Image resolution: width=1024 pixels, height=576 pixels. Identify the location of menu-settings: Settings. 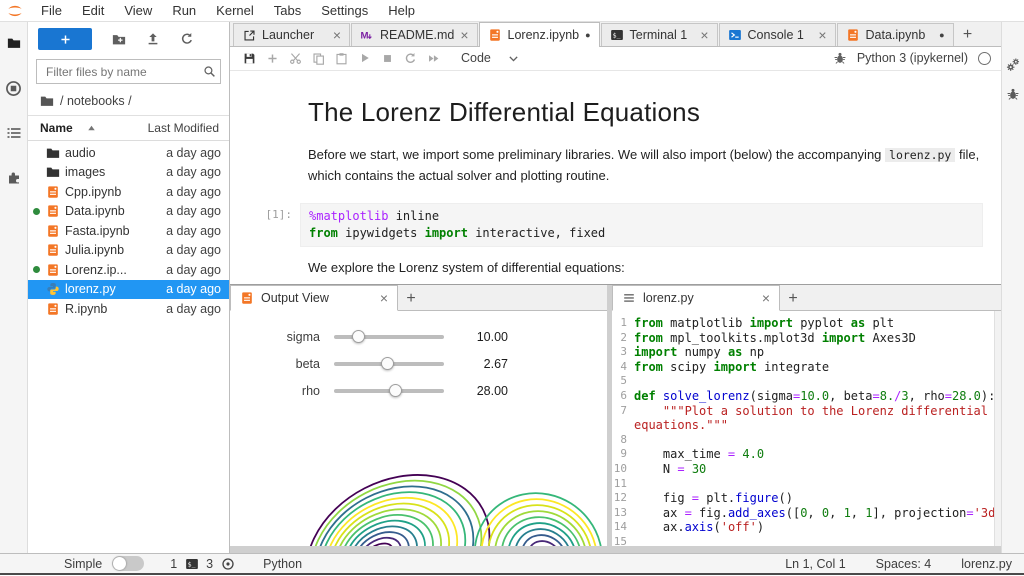
(344, 10).